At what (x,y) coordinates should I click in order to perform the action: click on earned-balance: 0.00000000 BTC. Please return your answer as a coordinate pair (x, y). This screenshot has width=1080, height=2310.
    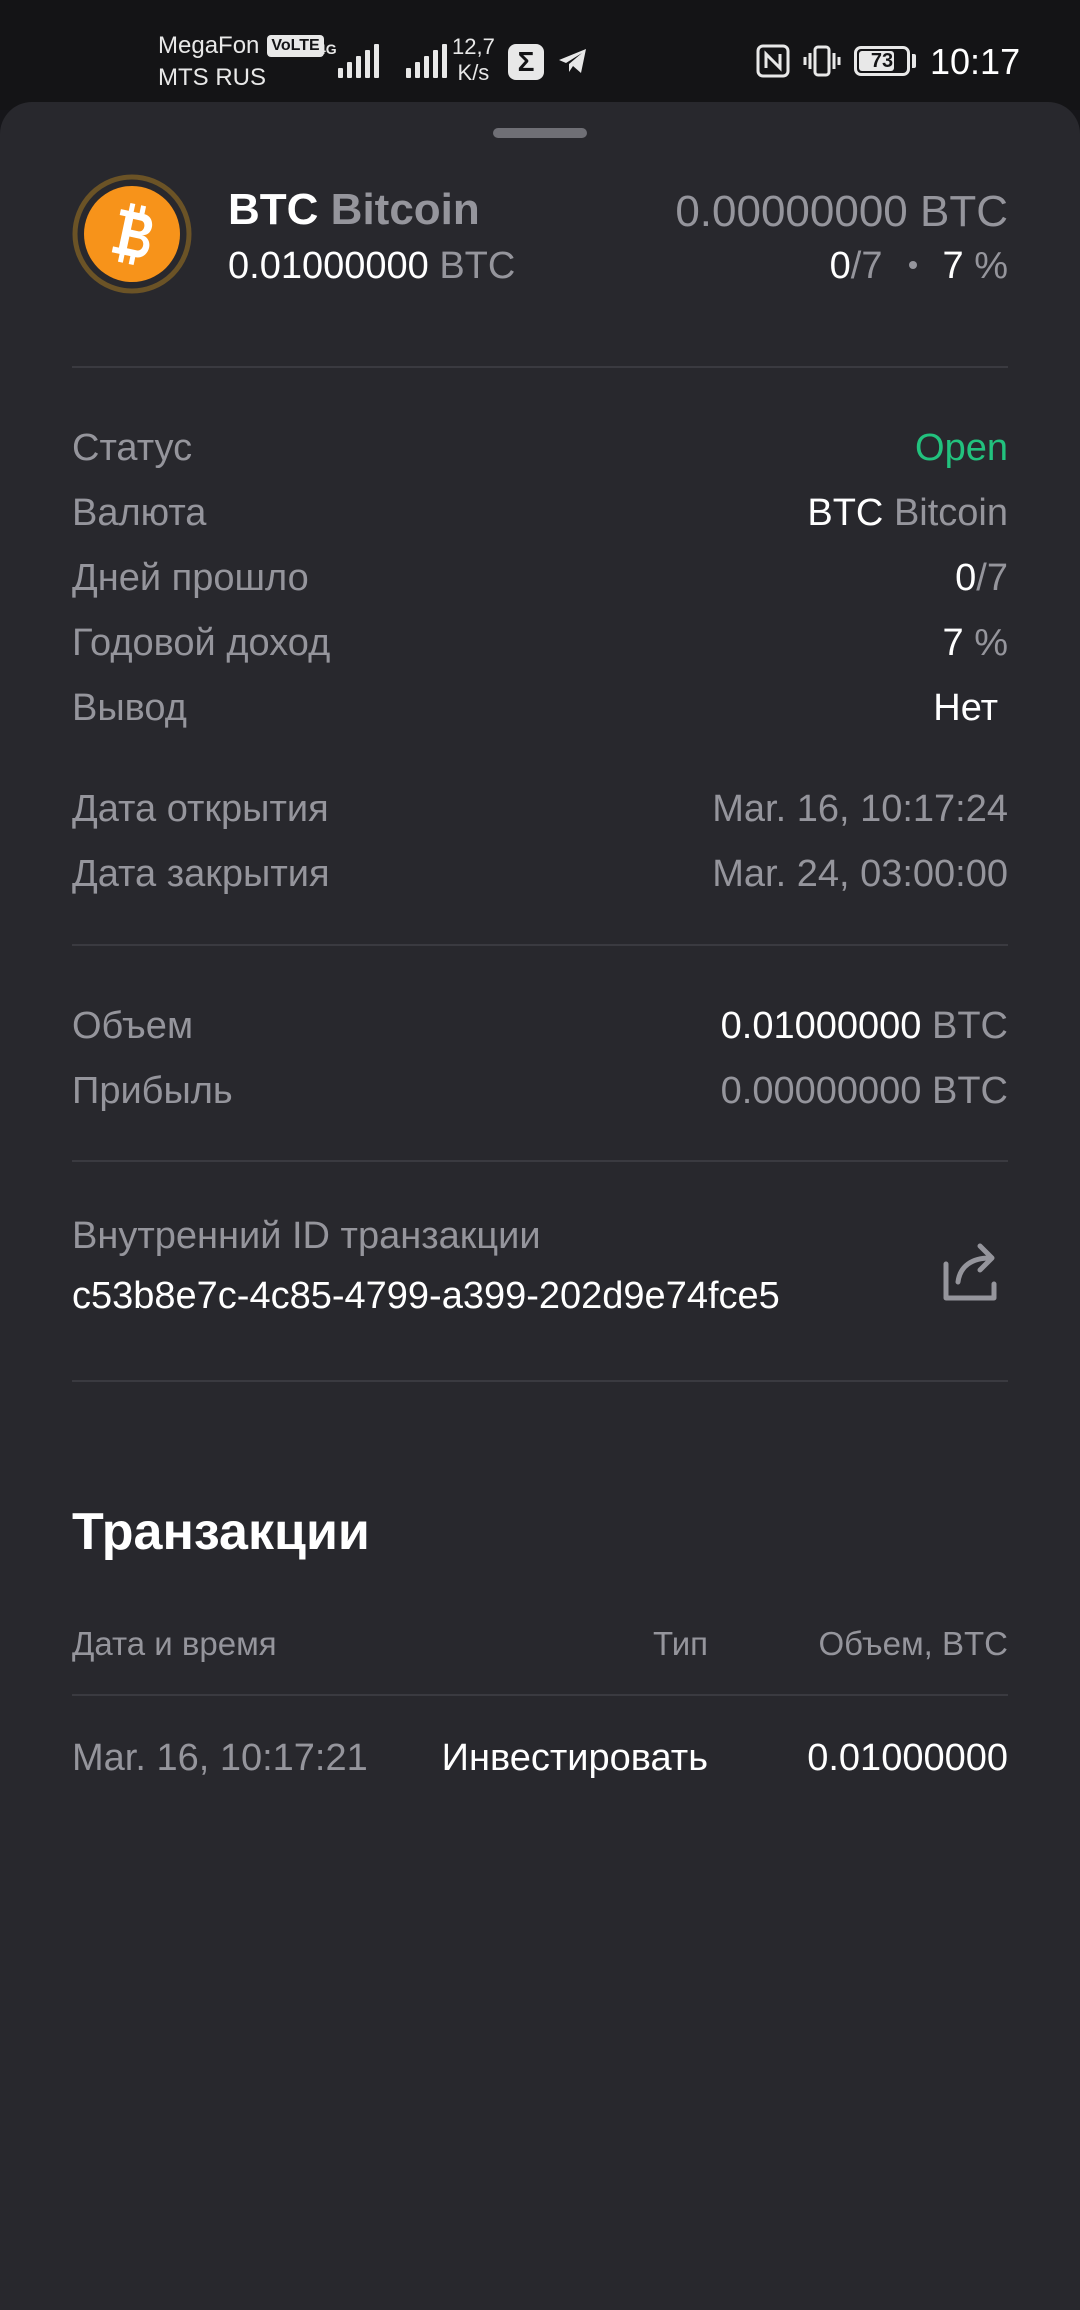
    Looking at the image, I should click on (841, 211).